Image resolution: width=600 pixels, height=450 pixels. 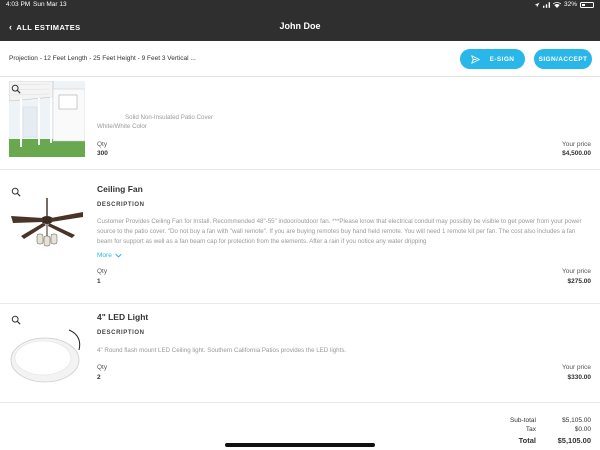 What do you see at coordinates (582, 429) in the screenshot?
I see `tax-value: $0.00` at bounding box center [582, 429].